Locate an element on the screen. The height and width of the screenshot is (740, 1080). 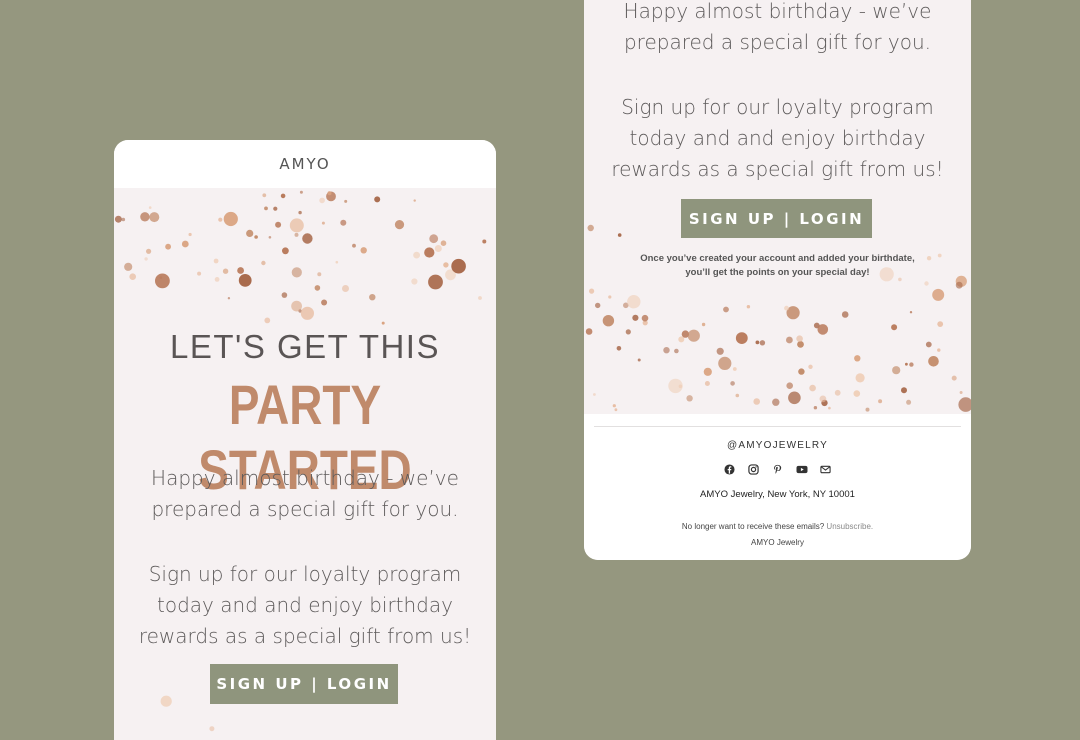
social-handle: @AMYOJEWELRY is located at coordinates (777, 445).